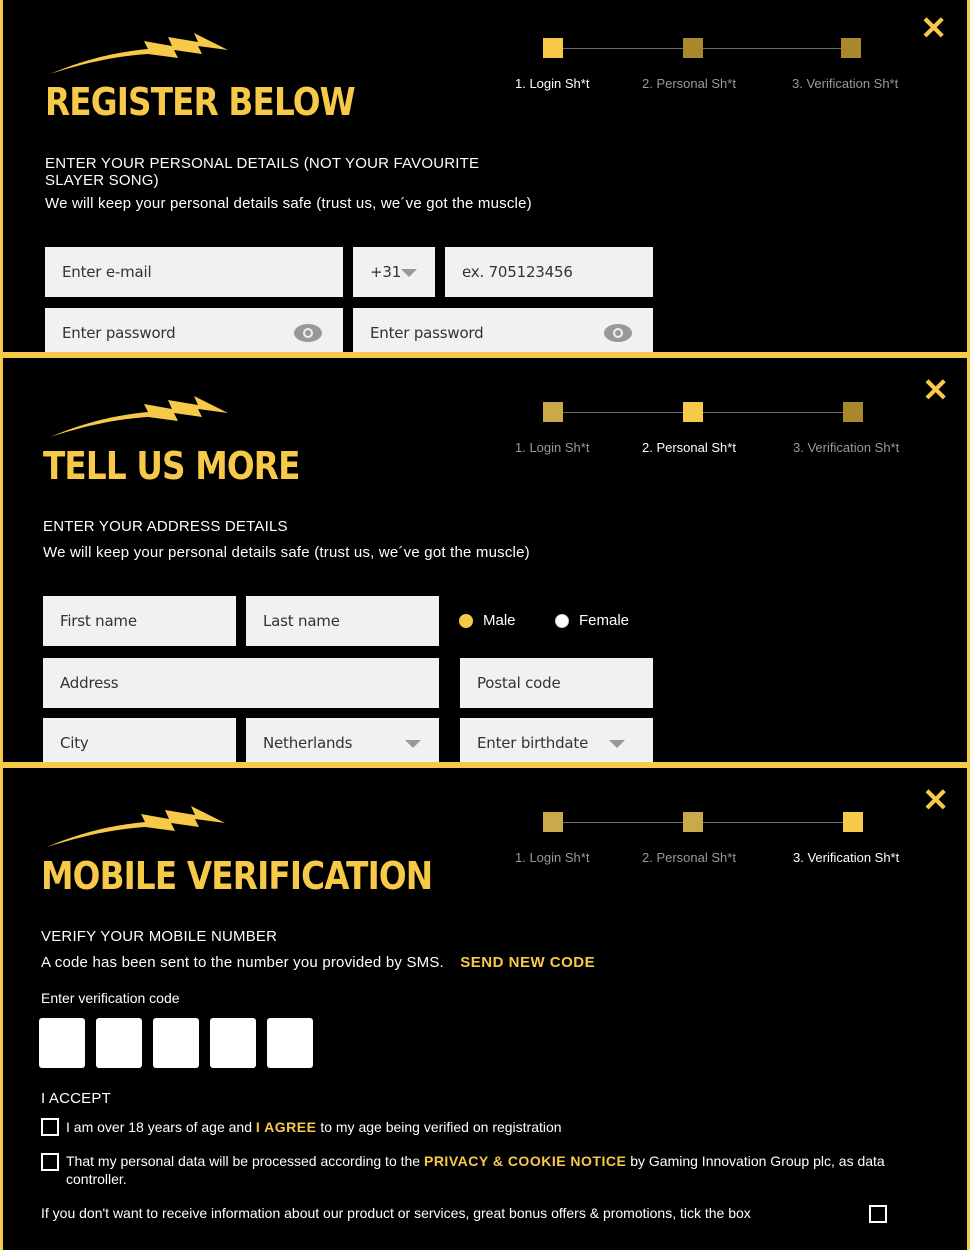  I want to click on marketing-optout-checkbox, so click(878, 1214).